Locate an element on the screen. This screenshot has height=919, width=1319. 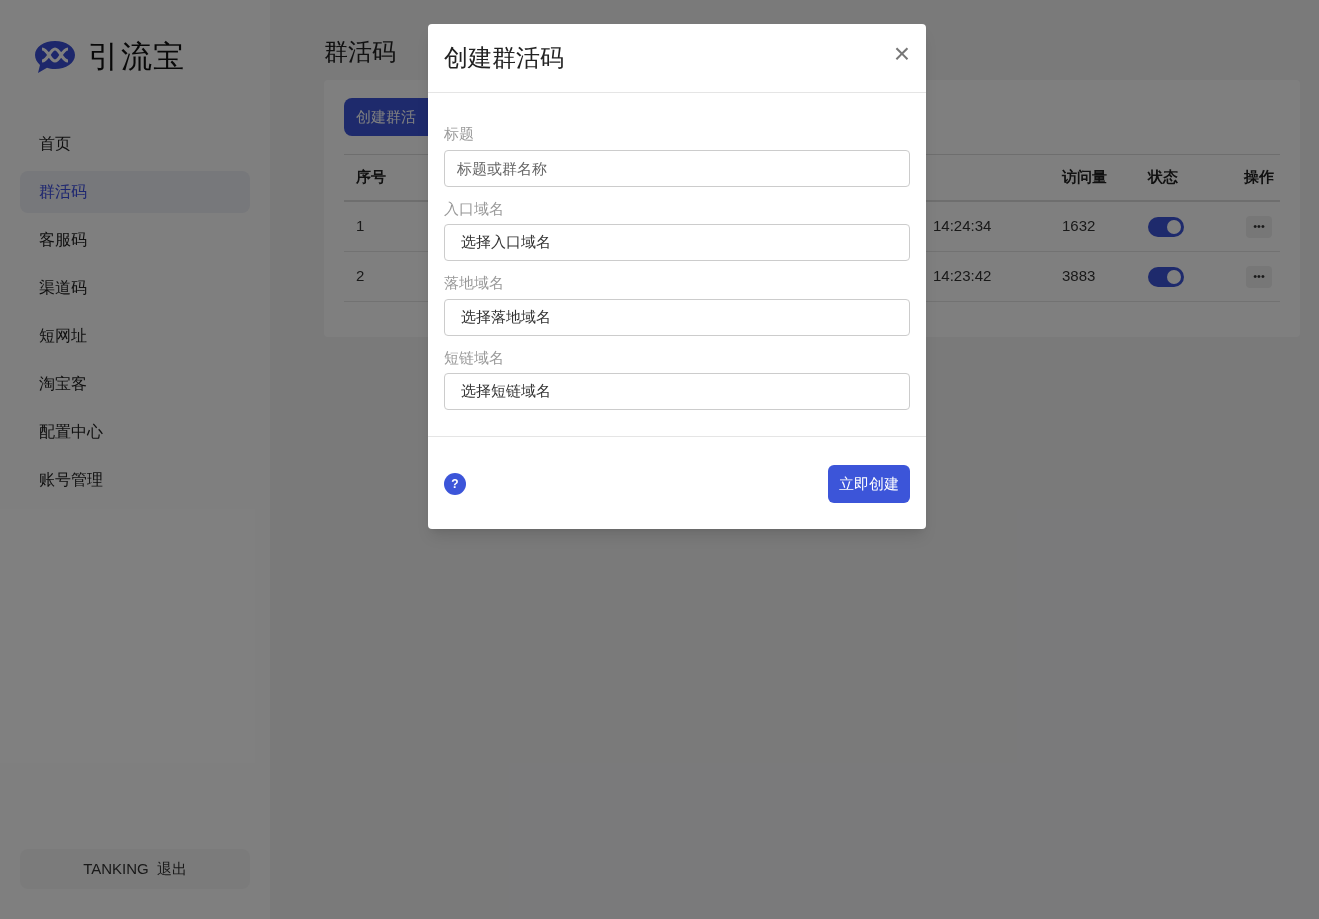
nav-item: 配置中心 is located at coordinates (135, 431).